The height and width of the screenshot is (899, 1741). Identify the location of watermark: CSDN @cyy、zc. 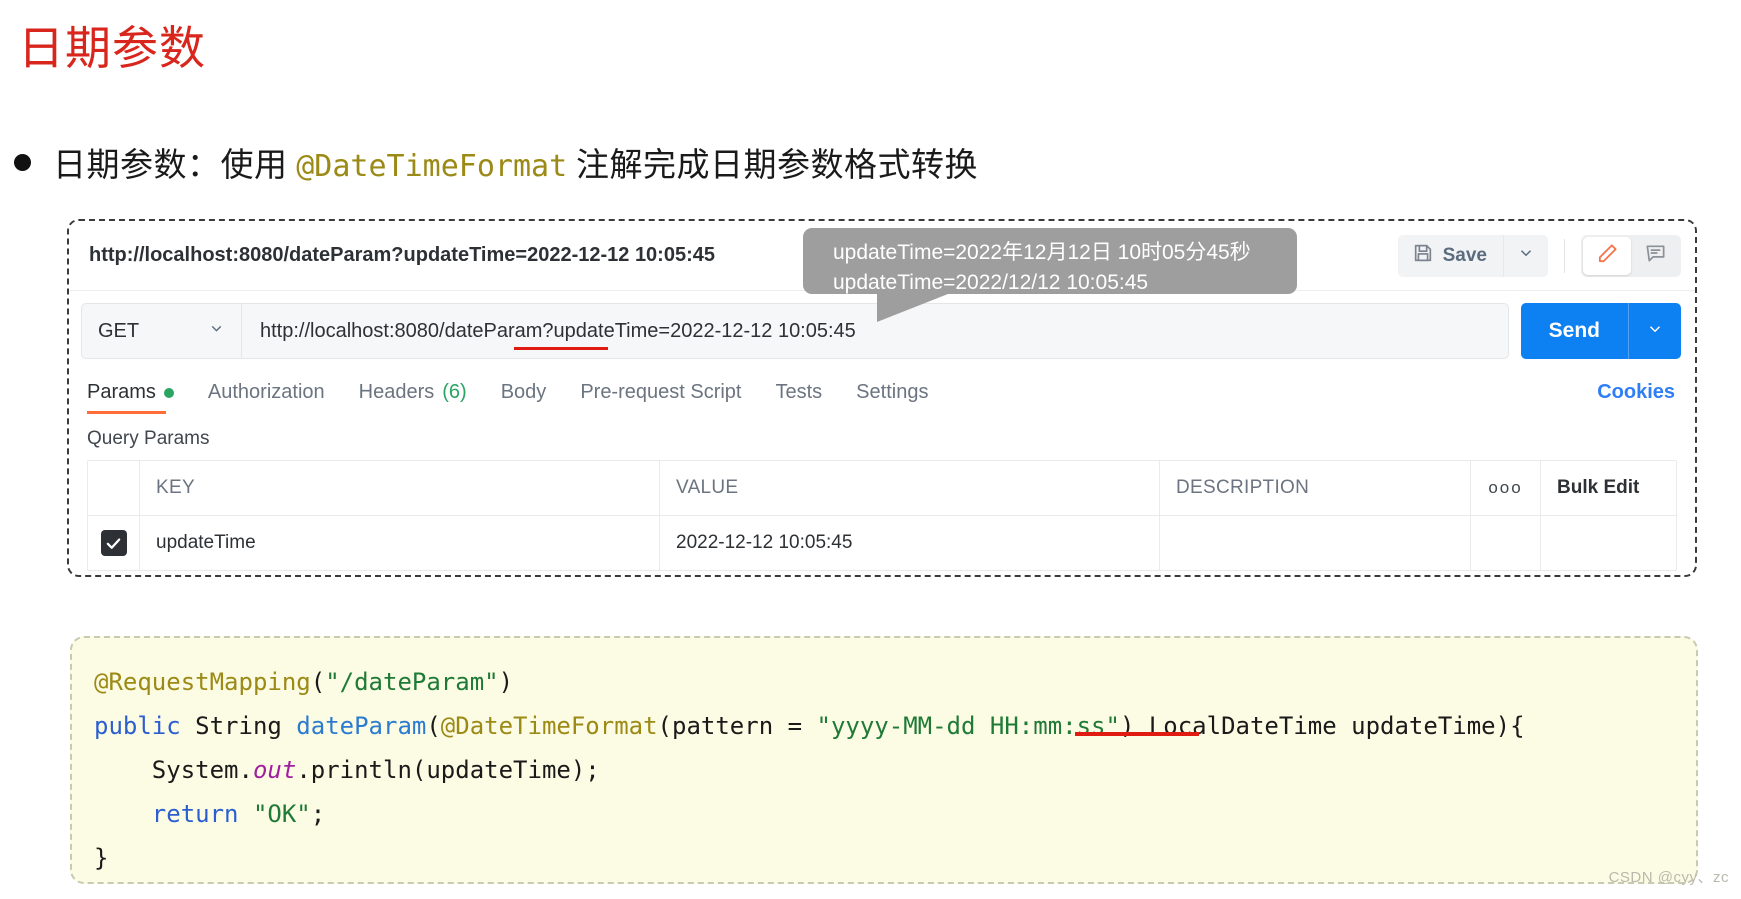
(1668, 877).